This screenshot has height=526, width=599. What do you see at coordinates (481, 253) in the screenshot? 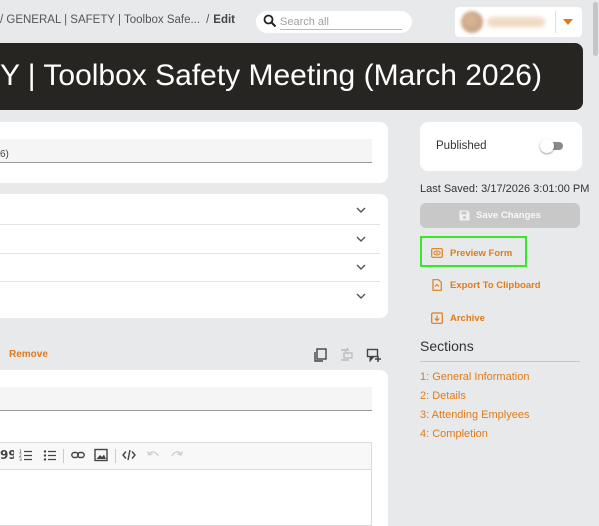
I see `preview-form-label: Preview Form` at bounding box center [481, 253].